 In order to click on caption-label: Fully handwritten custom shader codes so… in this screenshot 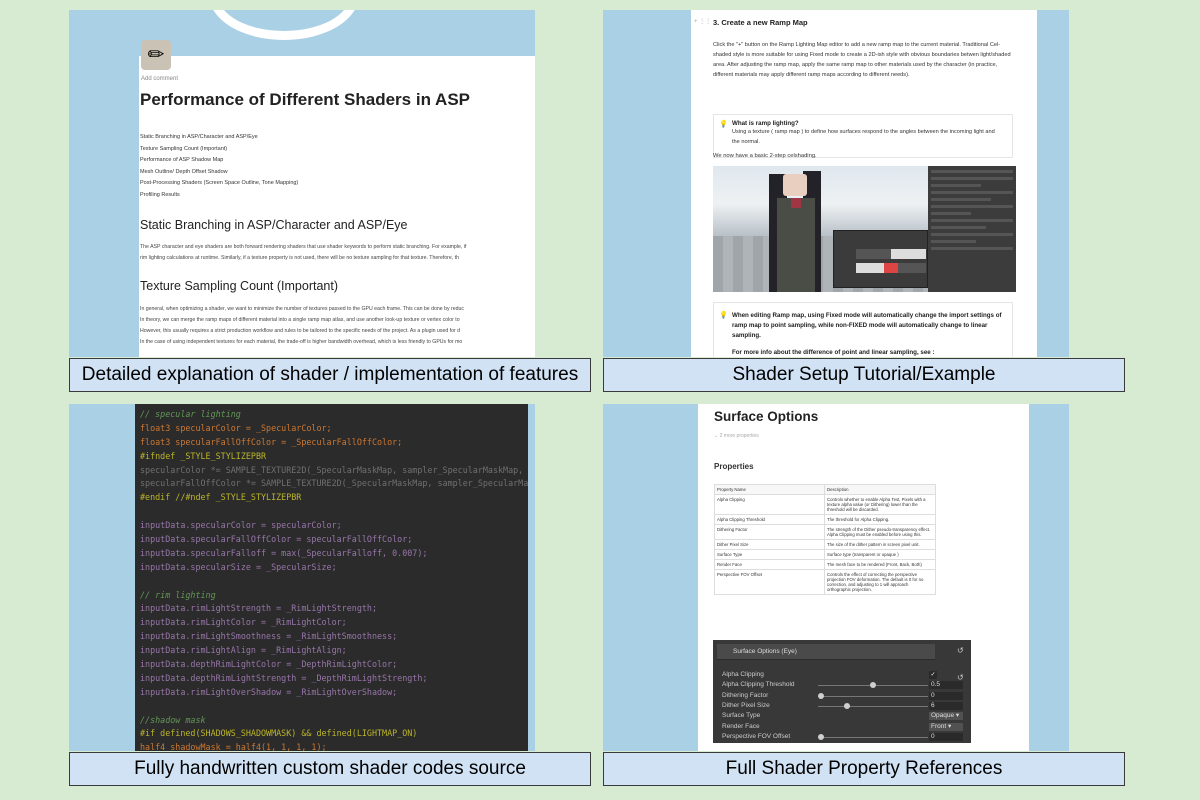, I will do `click(330, 769)`.